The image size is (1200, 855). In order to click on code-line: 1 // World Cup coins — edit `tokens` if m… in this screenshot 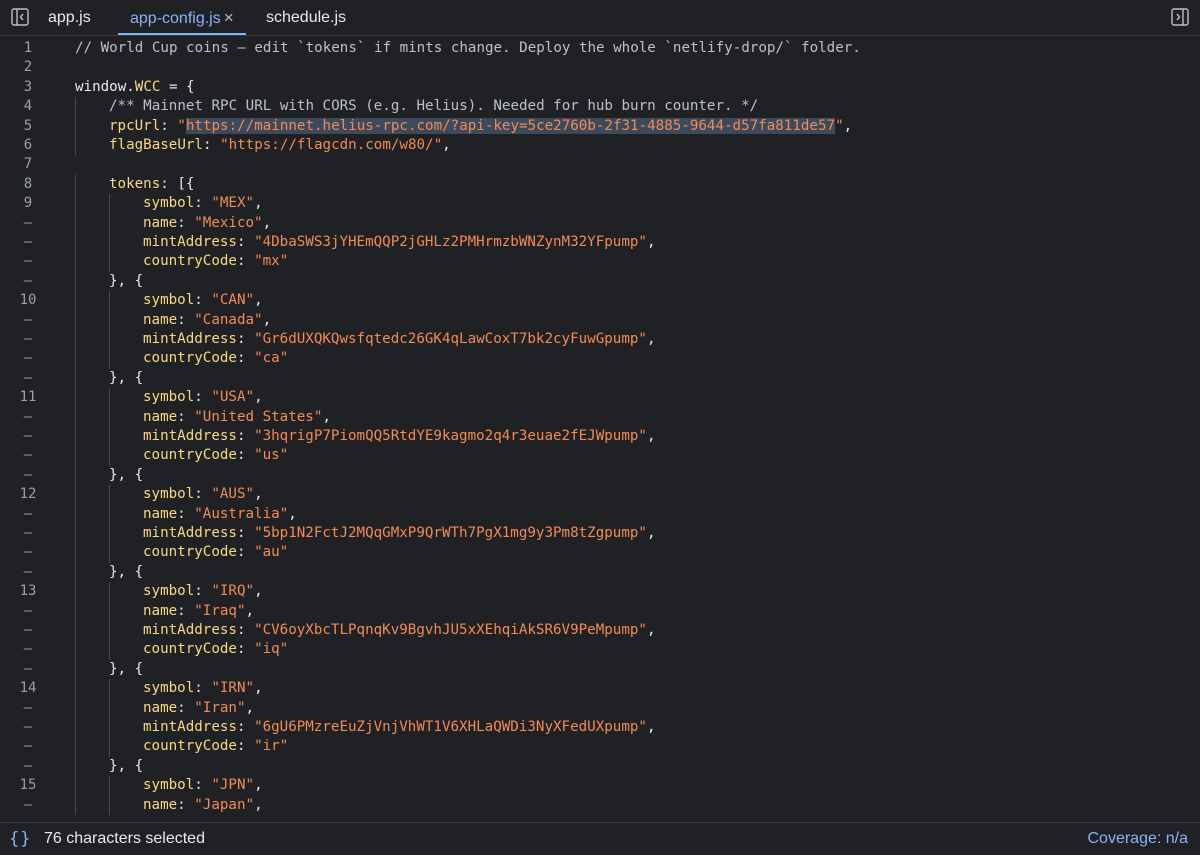, I will do `click(600, 48)`.